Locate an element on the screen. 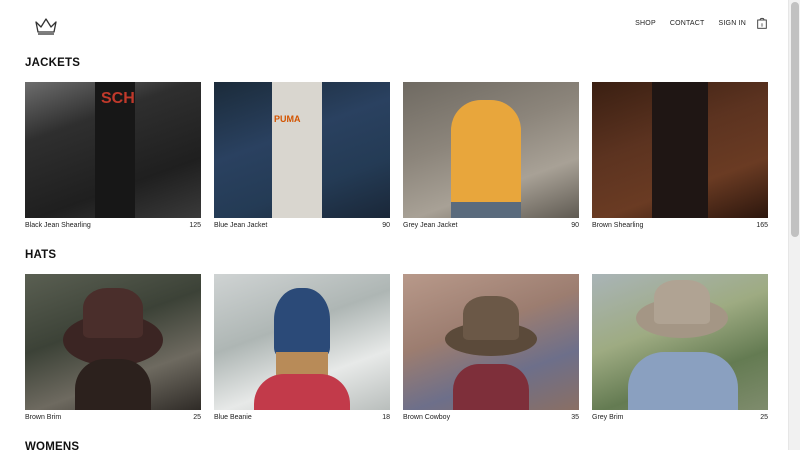 Image resolution: width=800 pixels, height=450 pixels. shopping-bag-icon: 0 is located at coordinates (762, 23).